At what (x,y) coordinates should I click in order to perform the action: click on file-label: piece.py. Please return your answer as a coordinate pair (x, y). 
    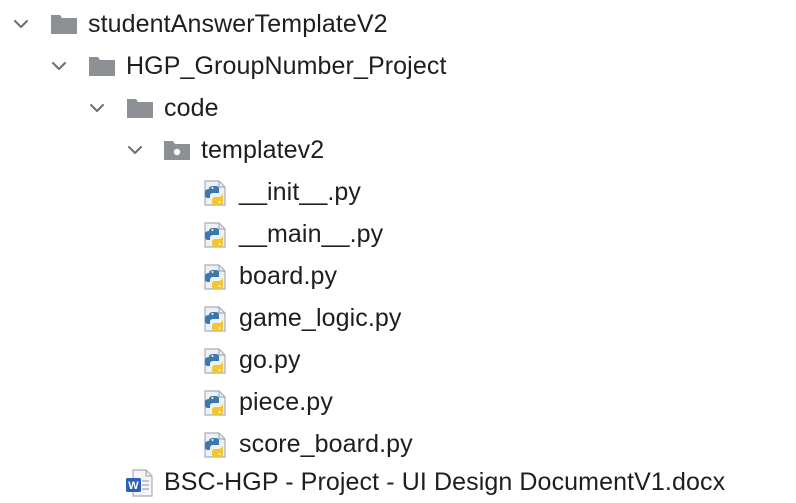
    Looking at the image, I should click on (286, 402).